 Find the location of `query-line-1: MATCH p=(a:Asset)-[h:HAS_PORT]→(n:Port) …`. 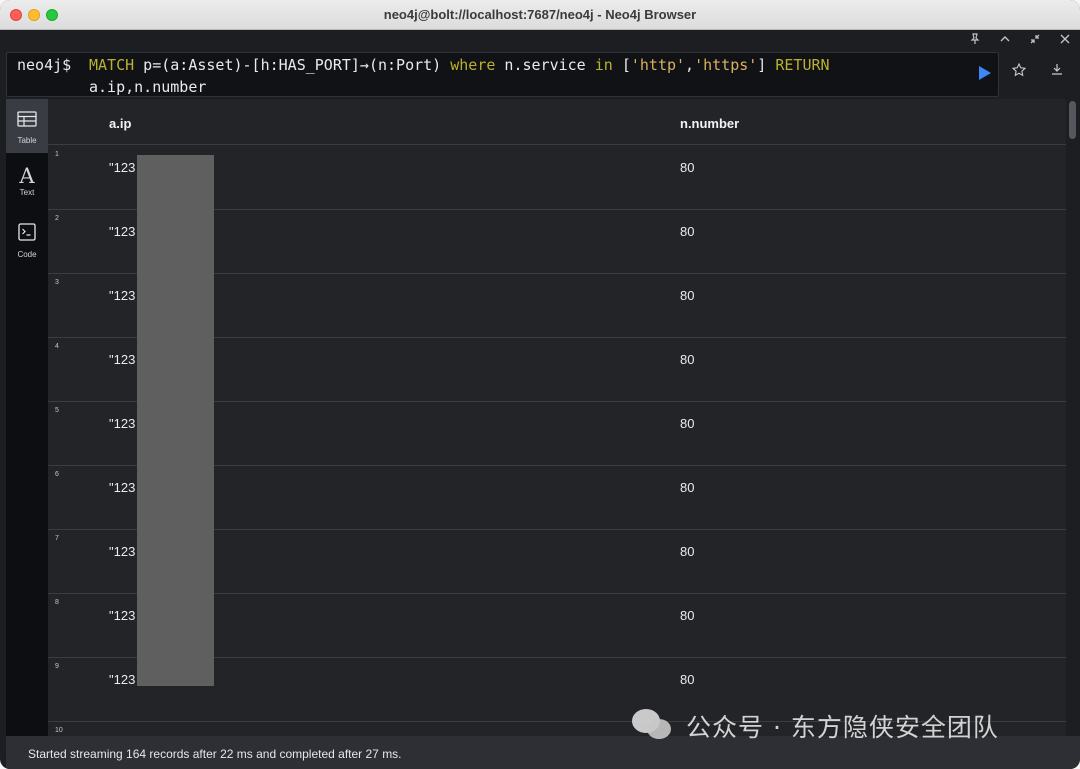

query-line-1: MATCH p=(a:Asset)-[h:HAS_PORT]→(n:Port) … is located at coordinates (459, 65).